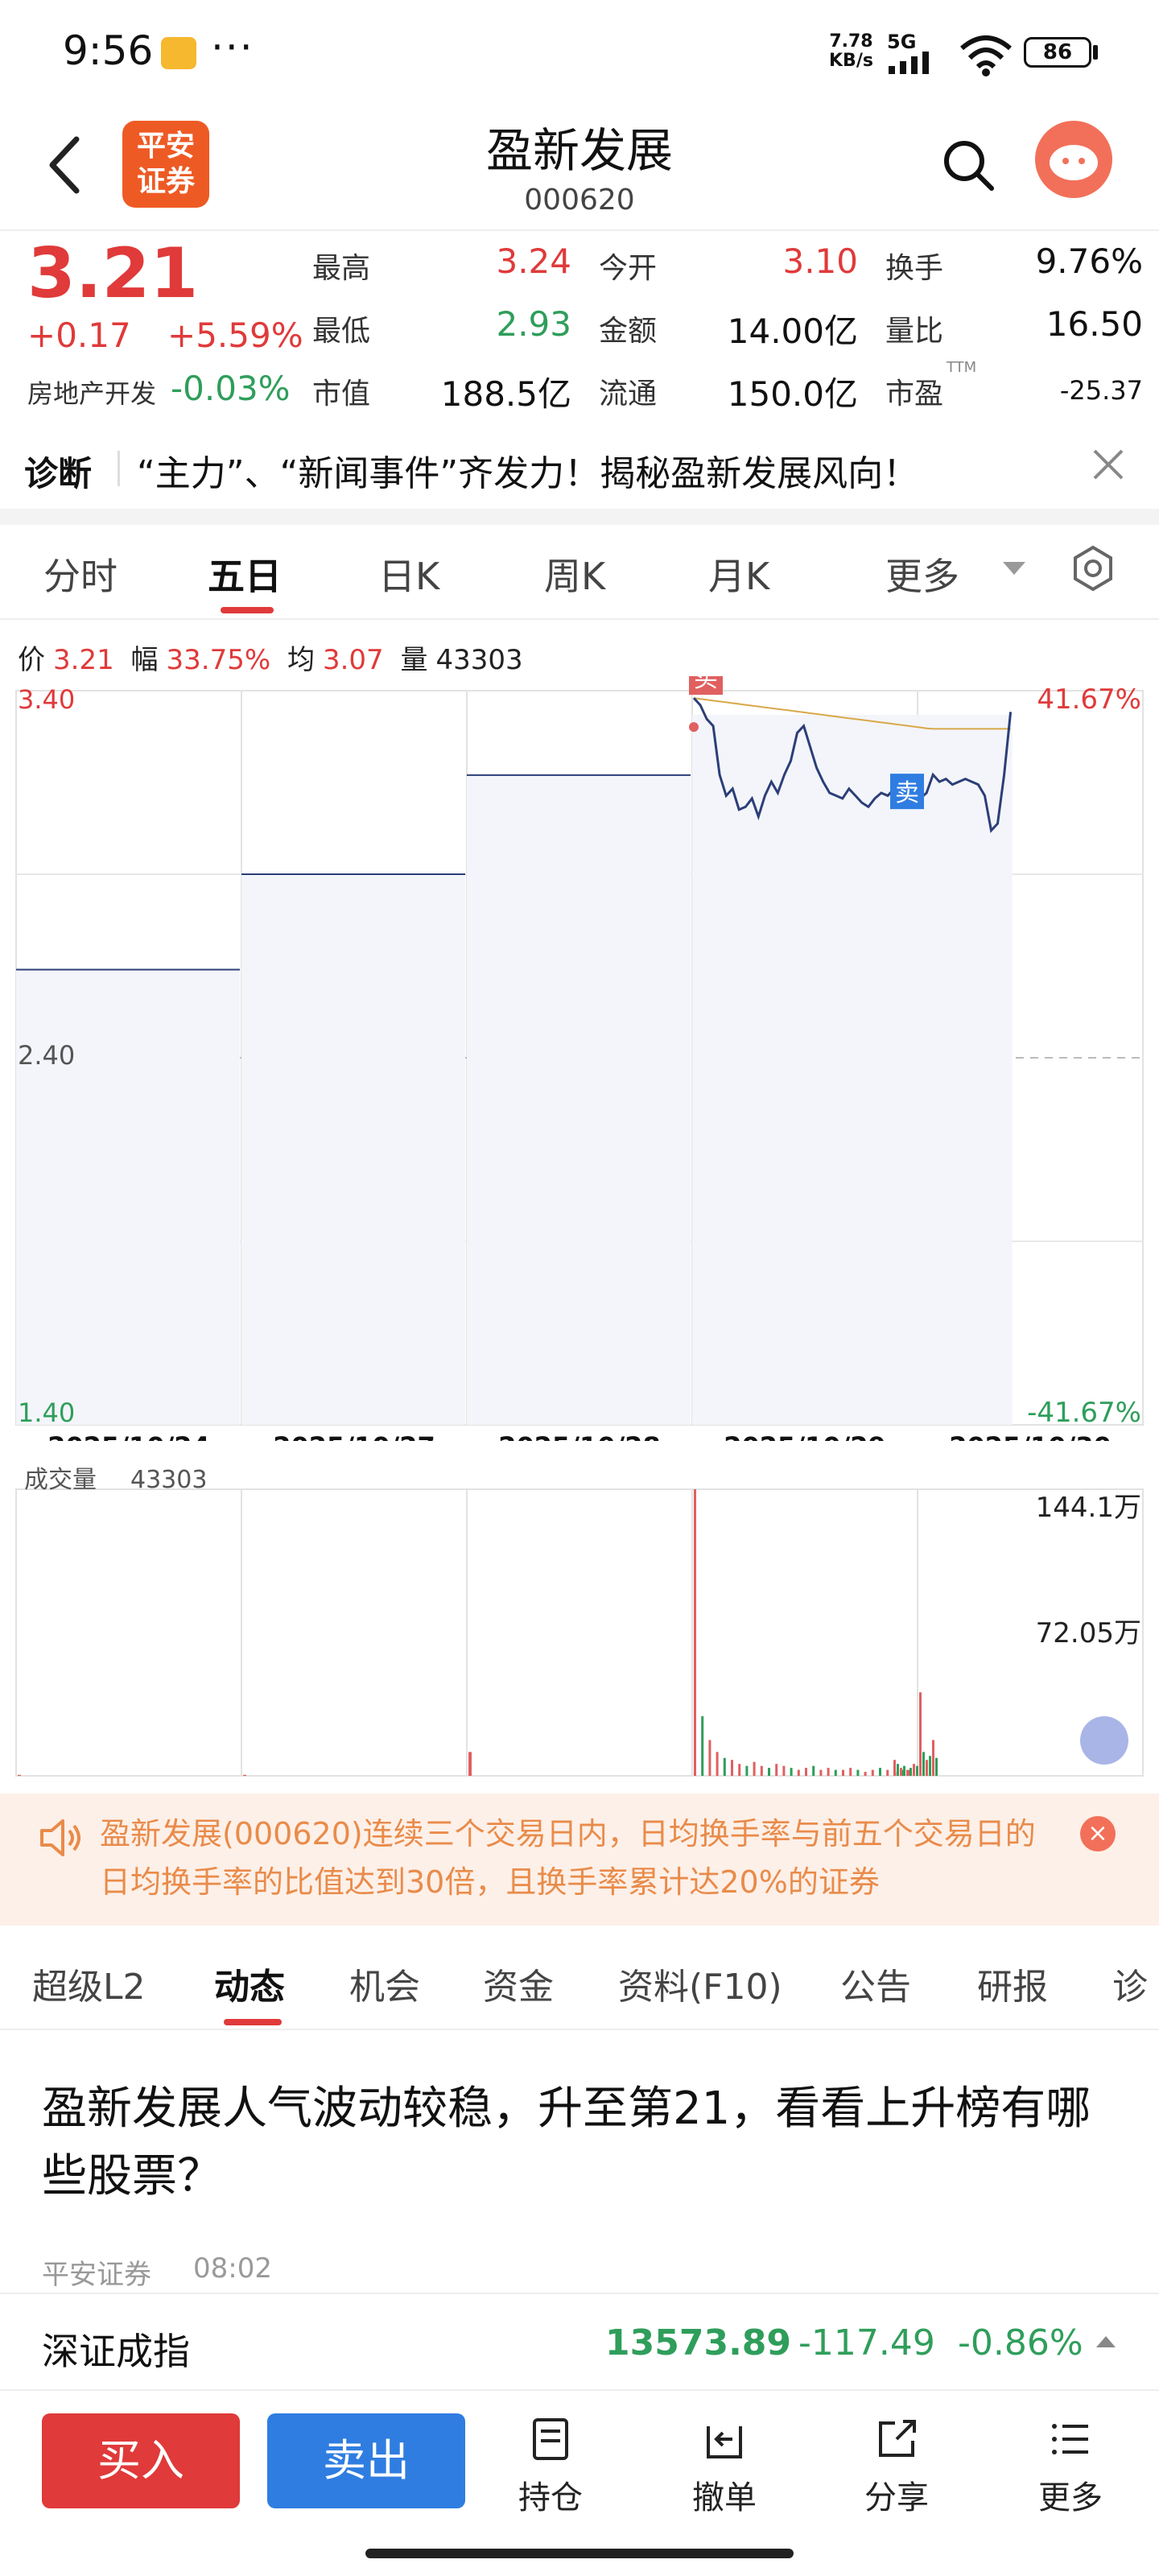  Describe the element at coordinates (1108, 464) in the screenshot. I see `close-icon` at that location.